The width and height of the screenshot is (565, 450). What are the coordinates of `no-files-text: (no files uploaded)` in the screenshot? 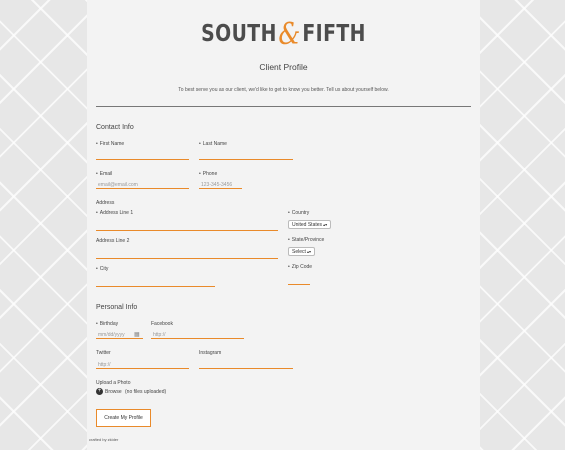 It's located at (146, 392).